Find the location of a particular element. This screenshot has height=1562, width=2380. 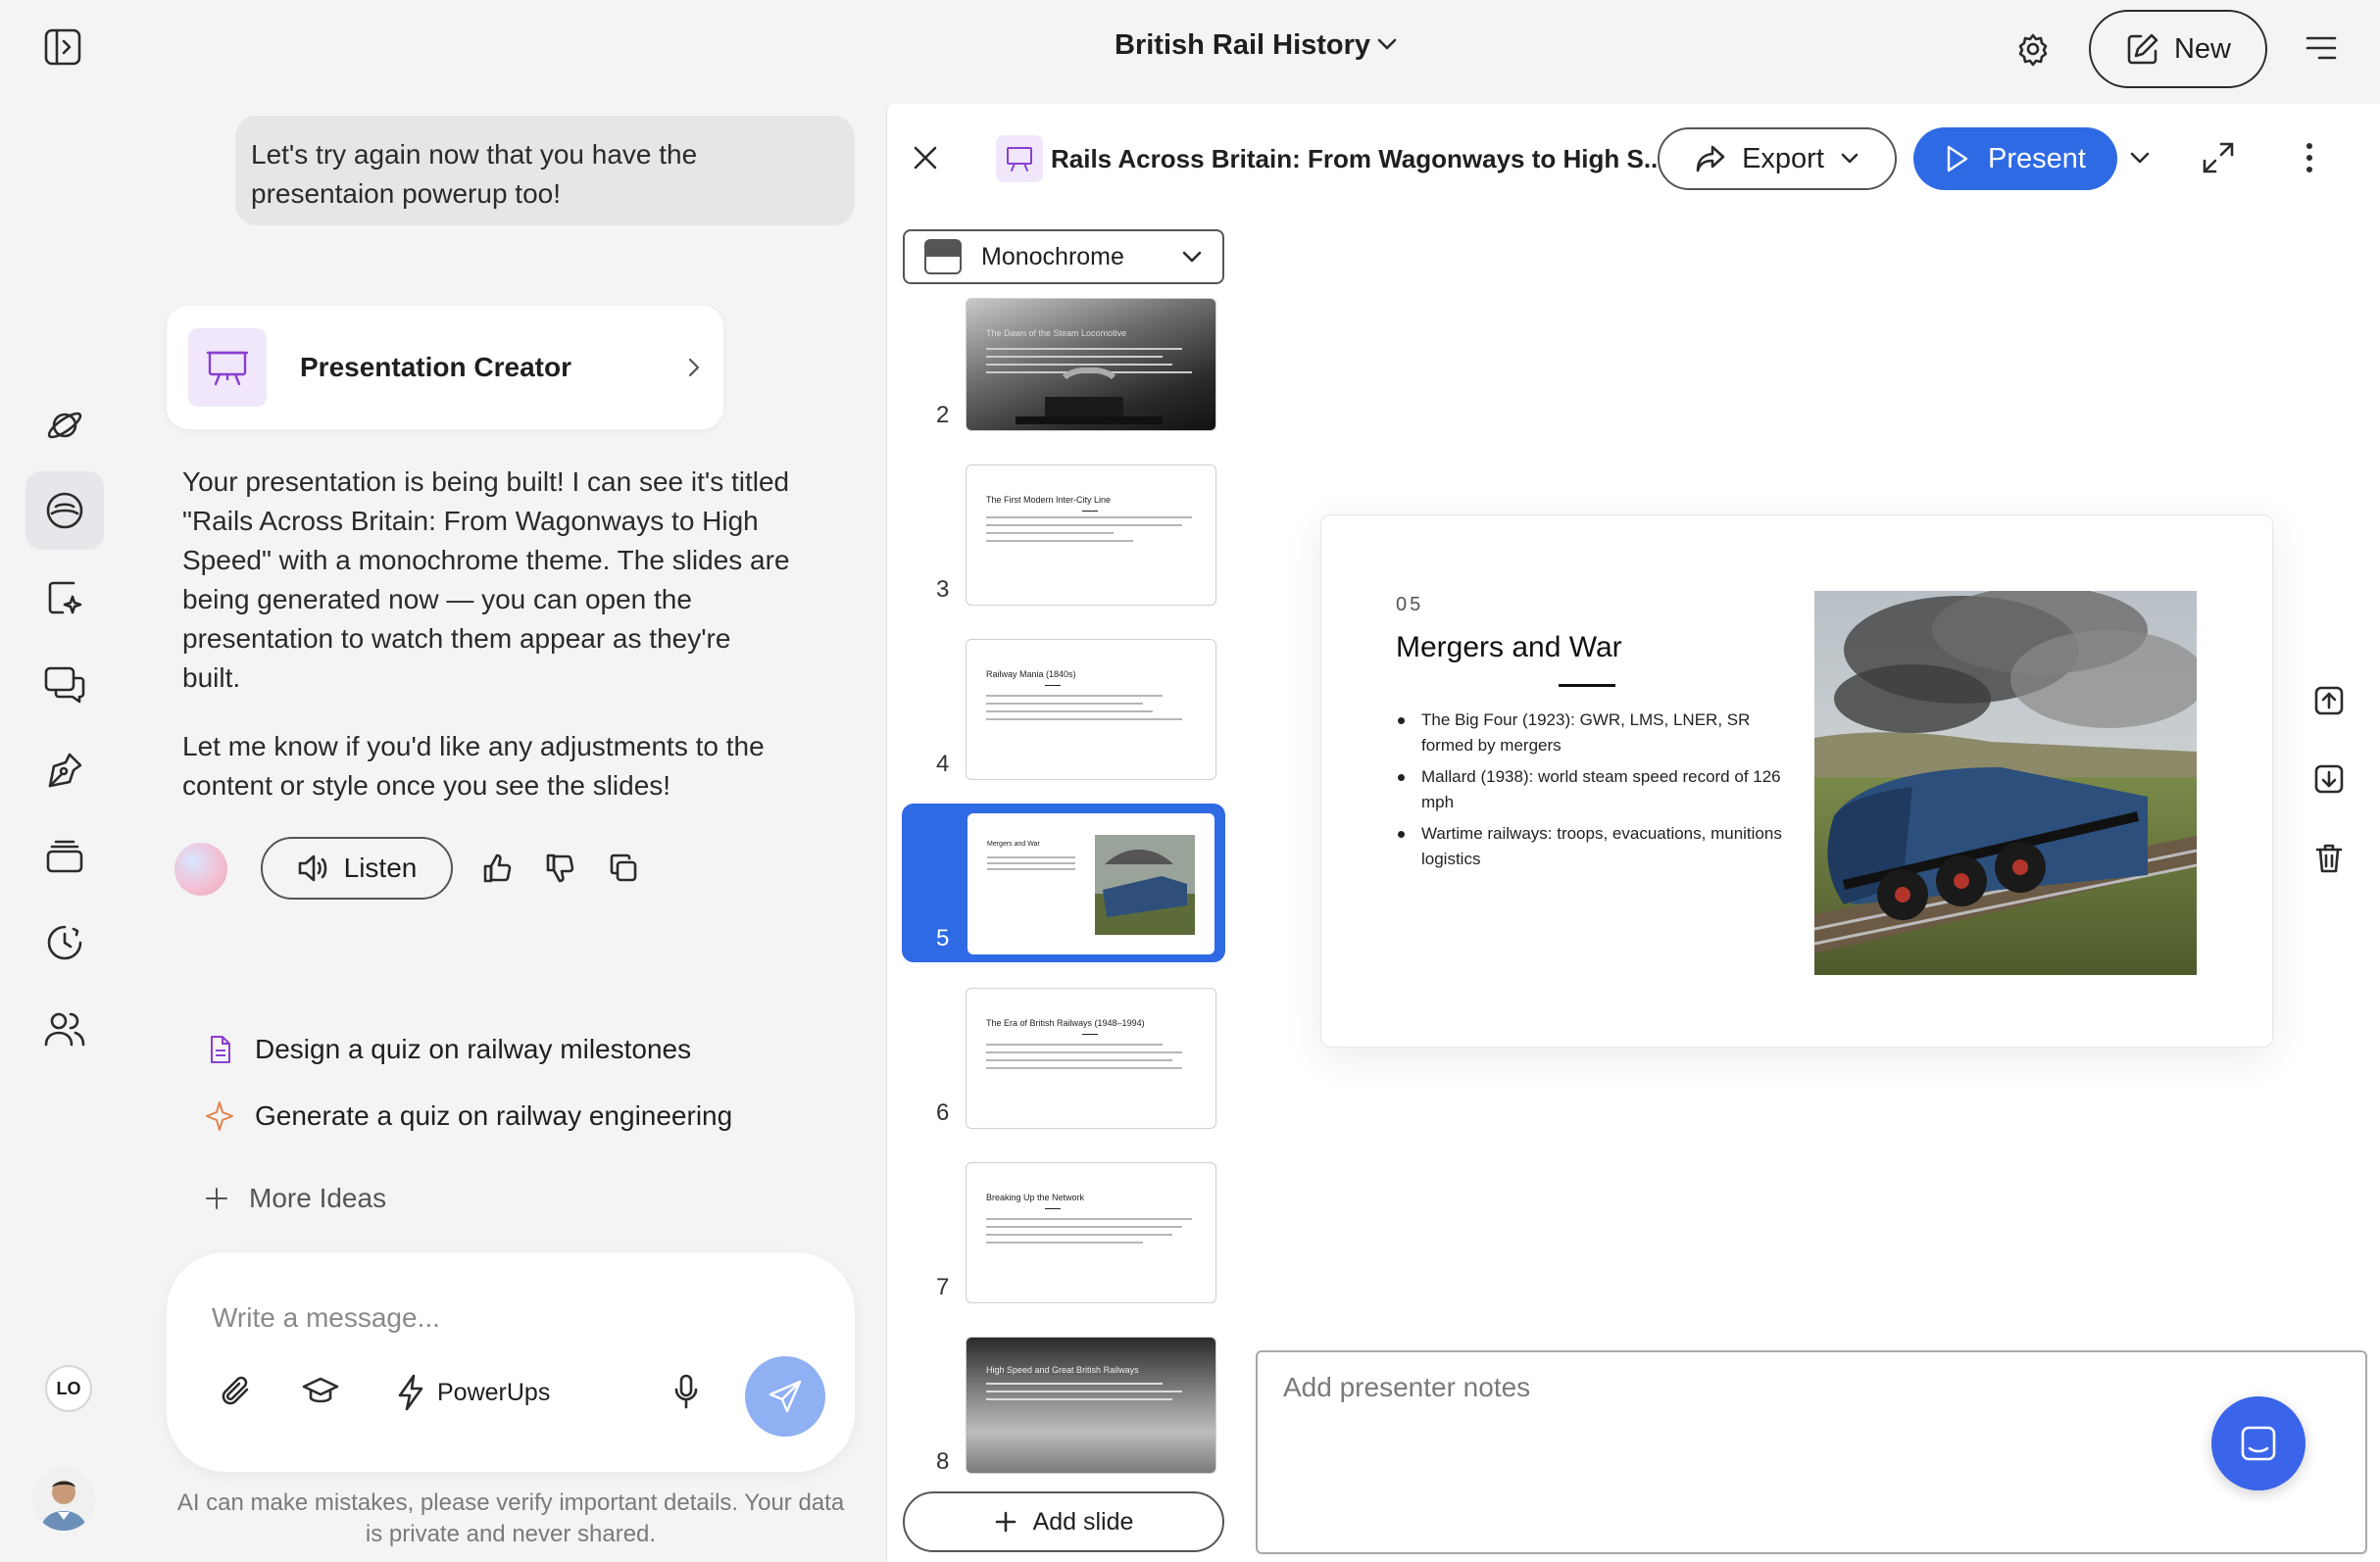

chevron-down-icon is located at coordinates (1850, 158).